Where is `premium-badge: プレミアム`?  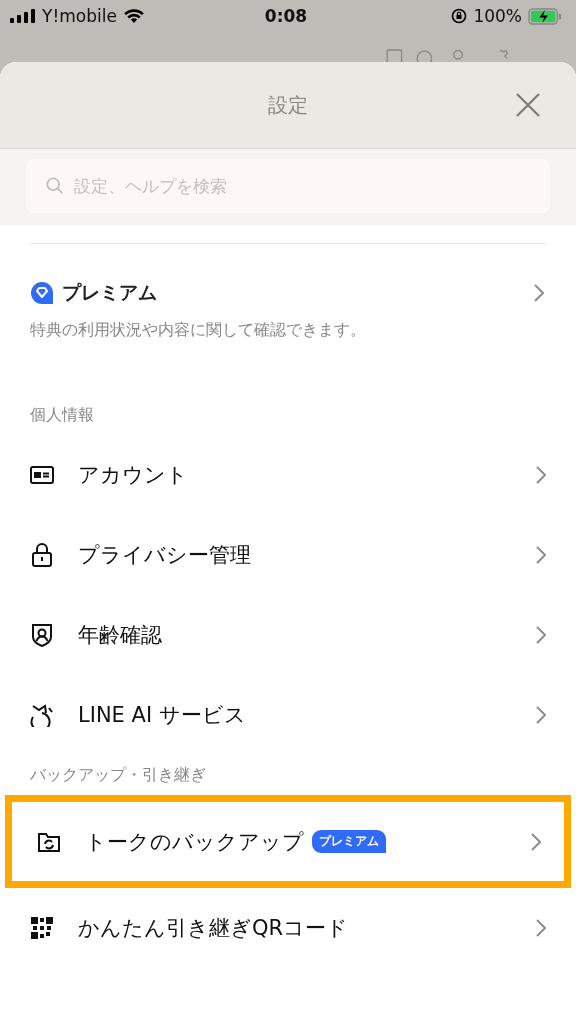 premium-badge: プレミアム is located at coordinates (349, 841).